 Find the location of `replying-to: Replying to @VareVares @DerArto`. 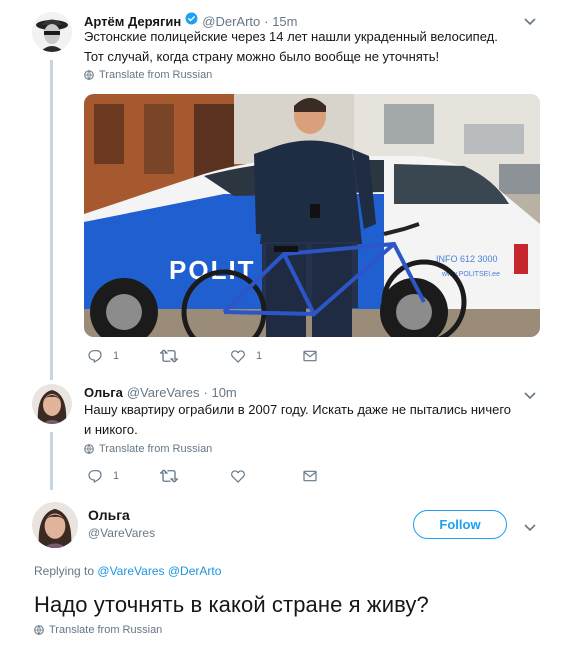

replying-to: Replying to @VareVares @DerArto is located at coordinates (127, 571).